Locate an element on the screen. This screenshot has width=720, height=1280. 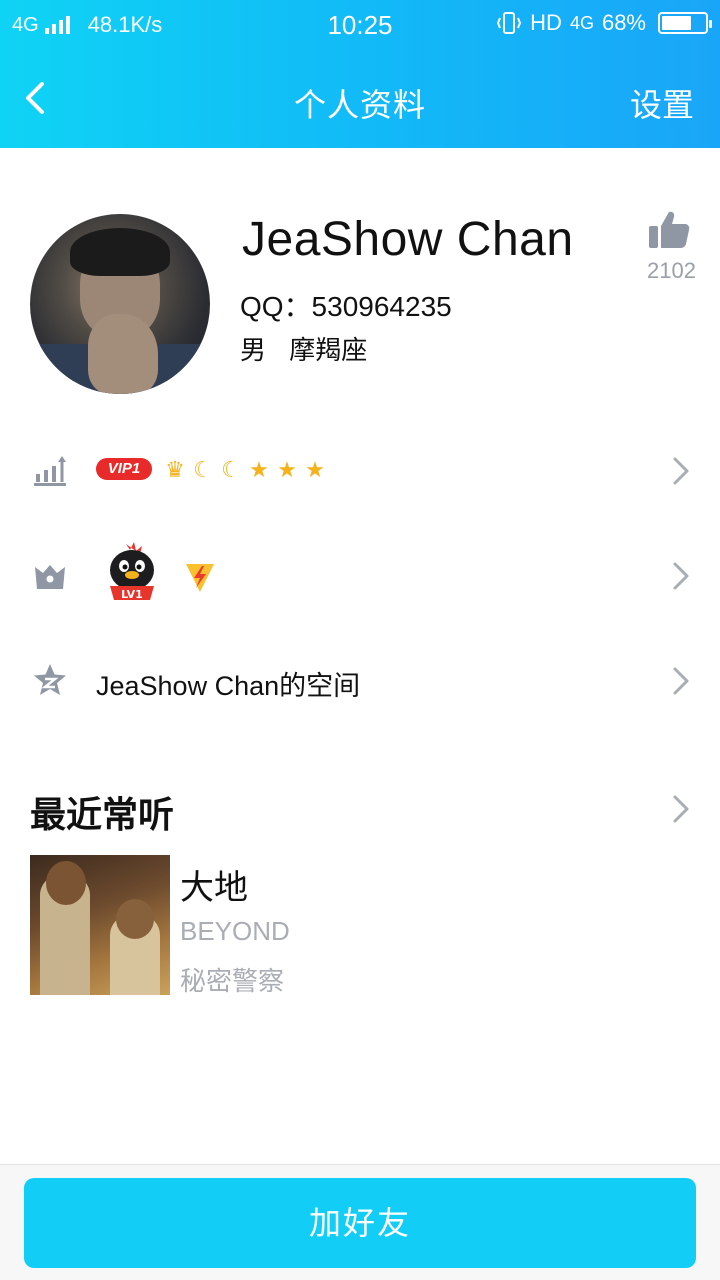
song-artist: BEYOND is located at coordinates (235, 931).